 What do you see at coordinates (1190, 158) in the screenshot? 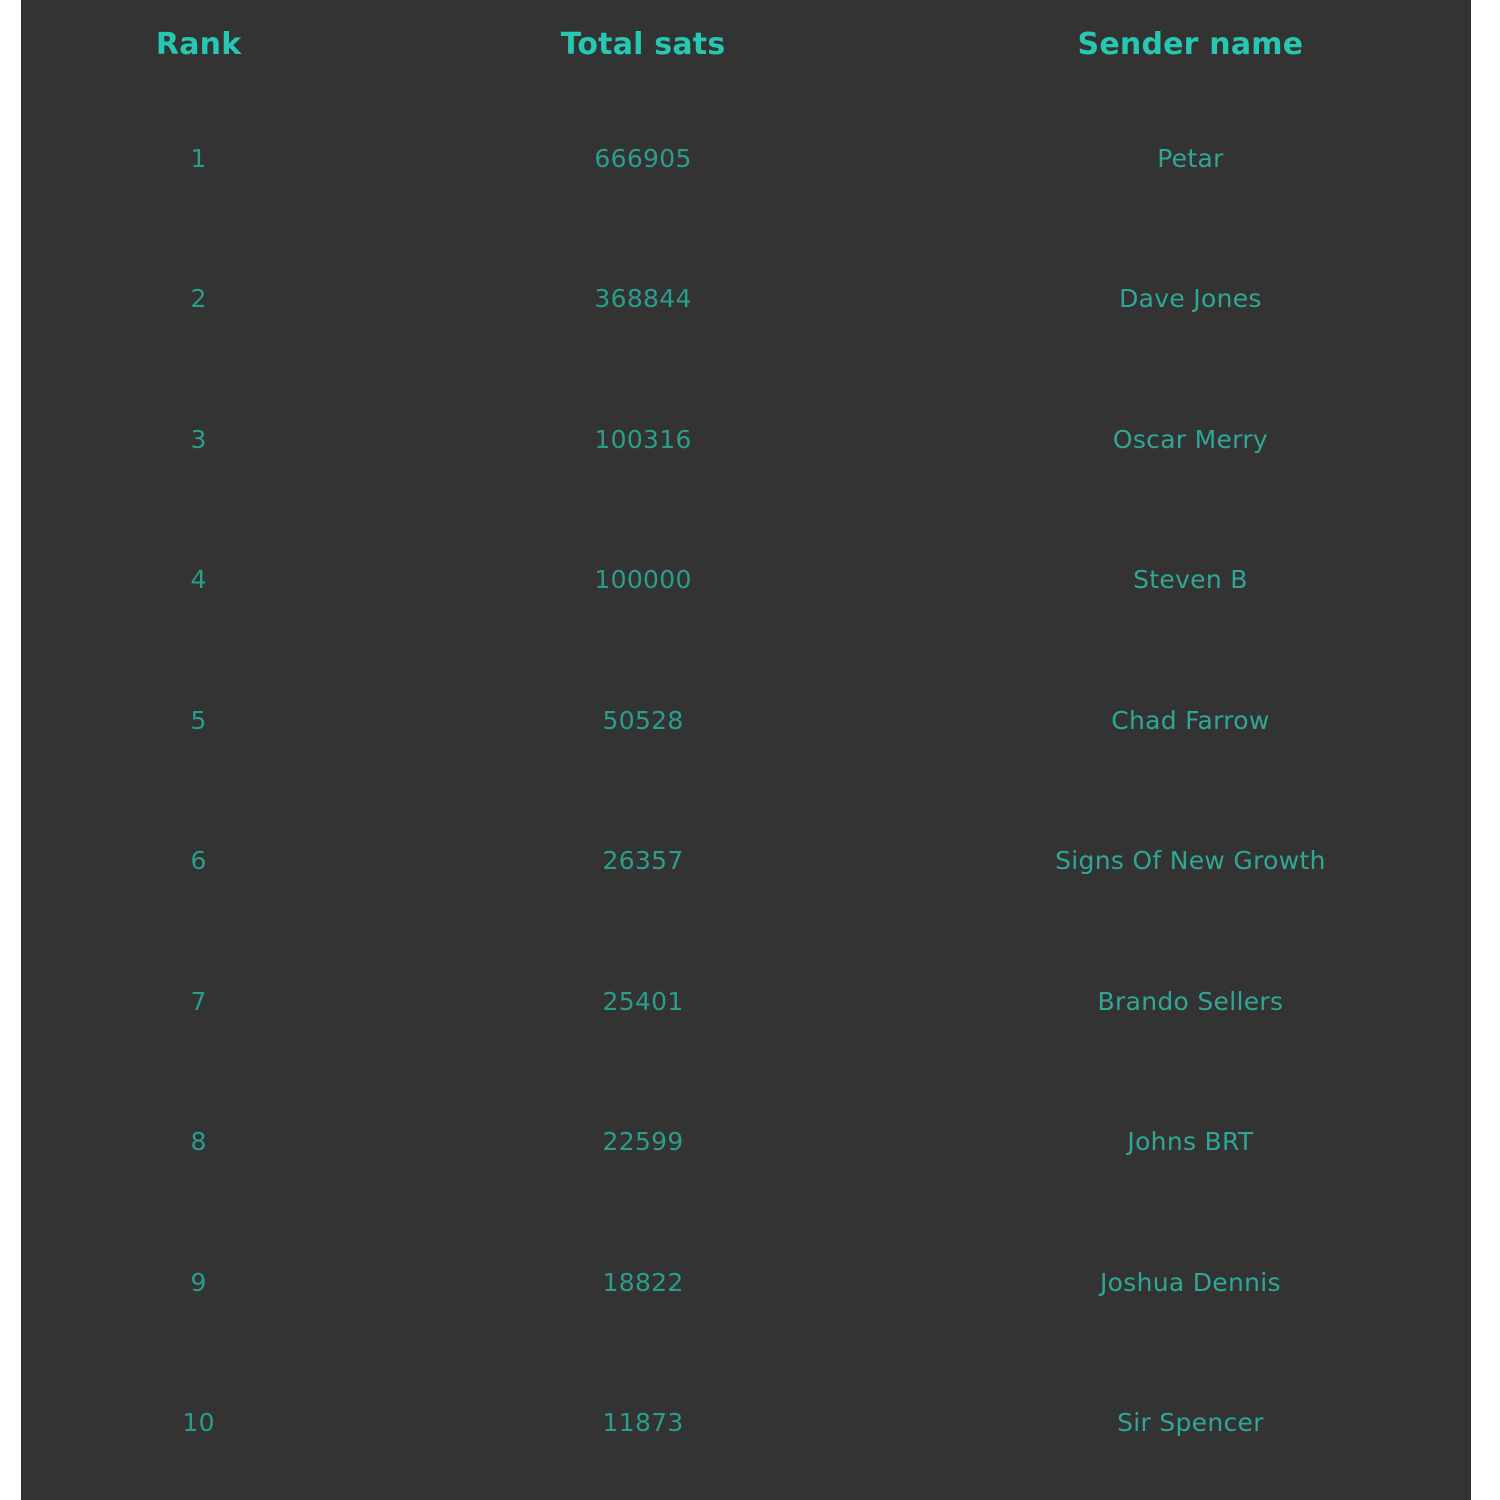
I see `cell-sender-name: Petar` at bounding box center [1190, 158].